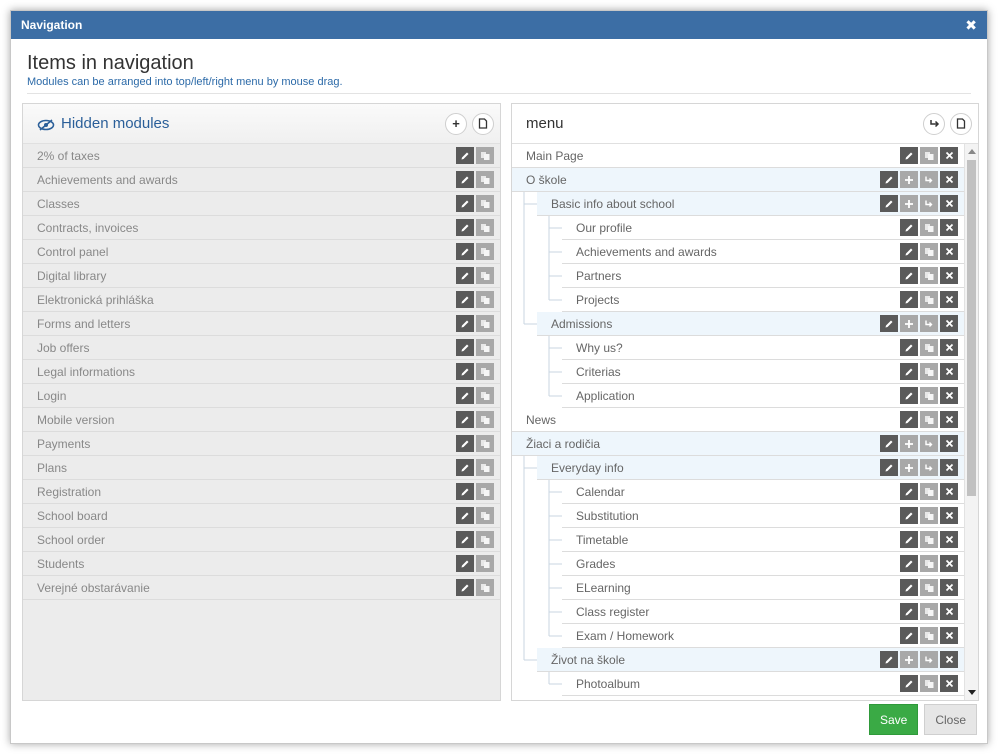  I want to click on tree-group-item: Everyday info, so click(750, 468).